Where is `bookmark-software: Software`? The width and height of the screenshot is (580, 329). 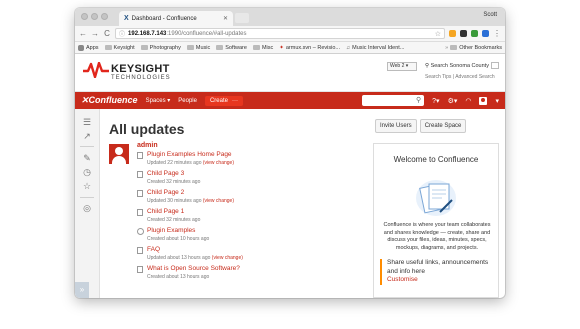
bookmark-software: Software is located at coordinates (231, 48).